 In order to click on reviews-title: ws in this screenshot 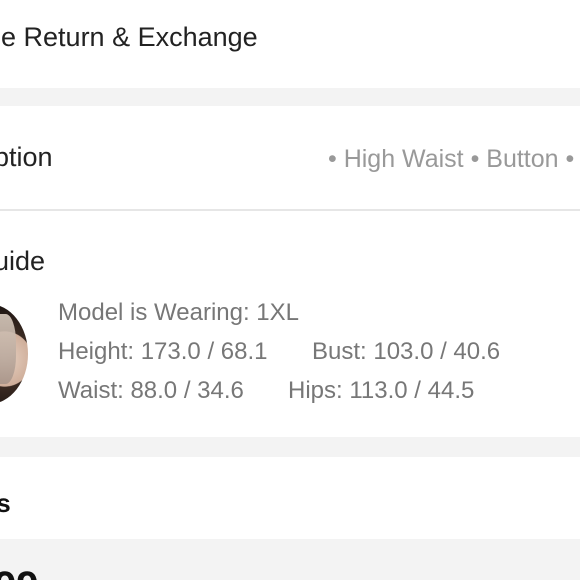, I will do `click(5, 503)`.